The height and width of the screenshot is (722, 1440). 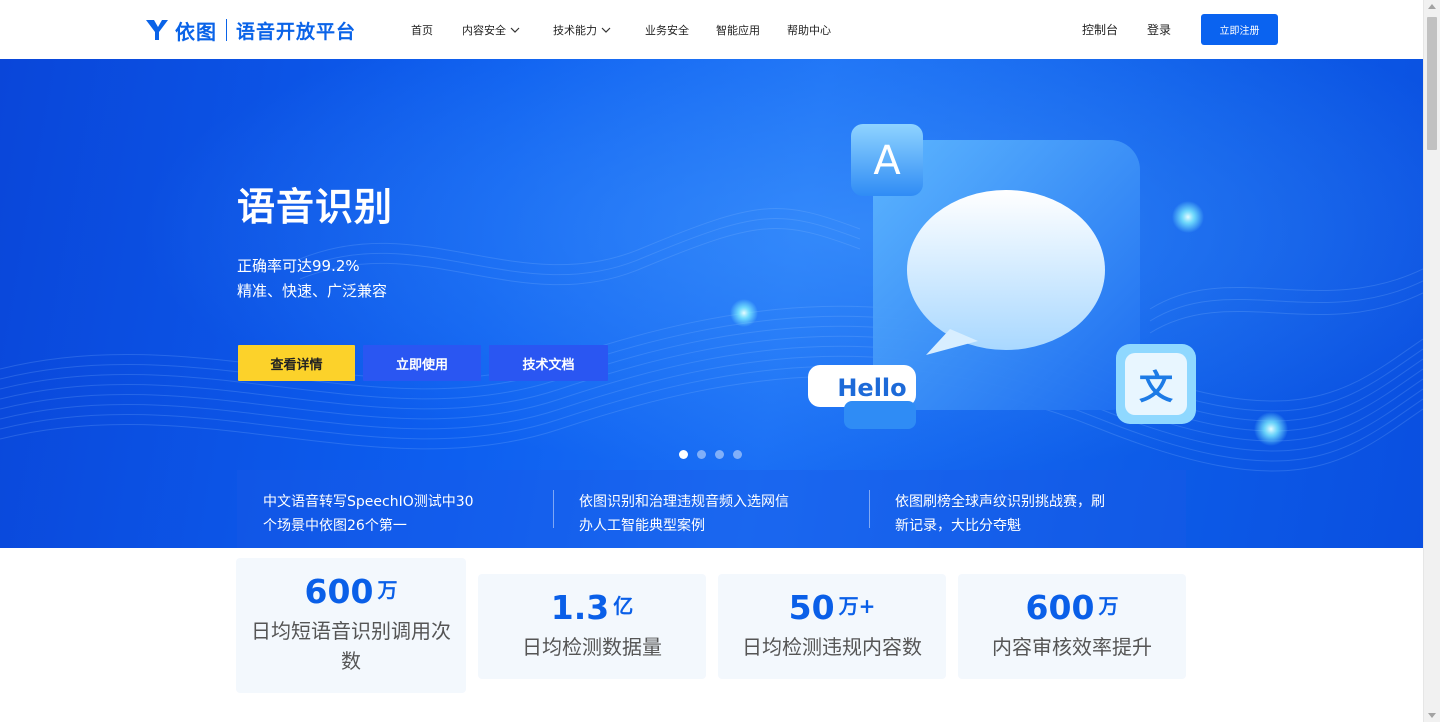 What do you see at coordinates (507, 30) in the screenshot?
I see `nav-item-content-security: 内容安全` at bounding box center [507, 30].